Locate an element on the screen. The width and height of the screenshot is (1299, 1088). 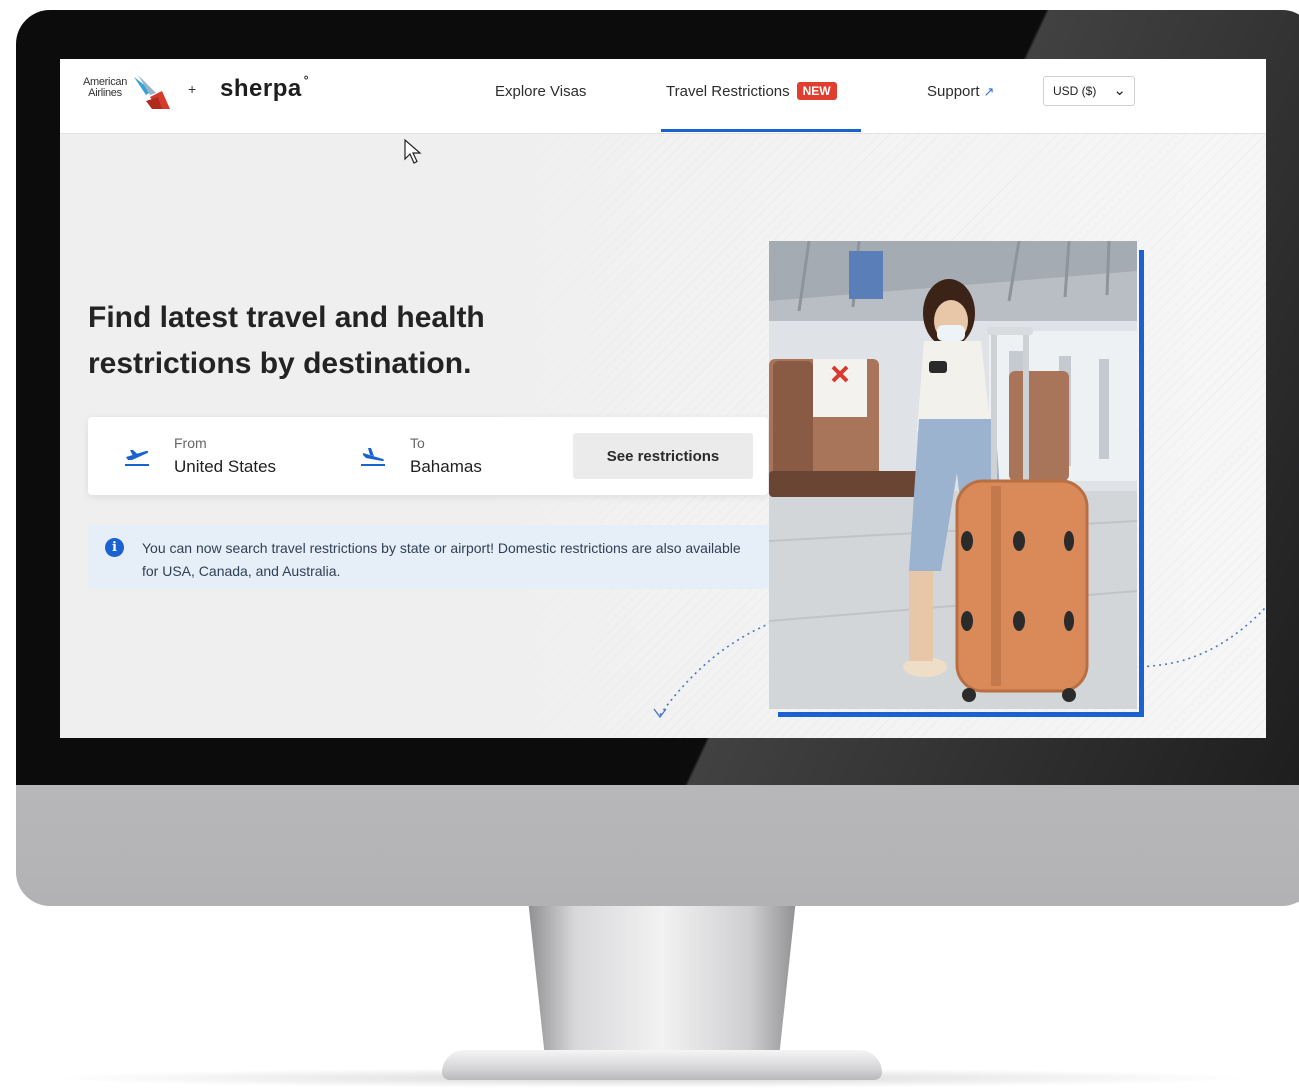
nav-support-label: Support is located at coordinates (953, 91).